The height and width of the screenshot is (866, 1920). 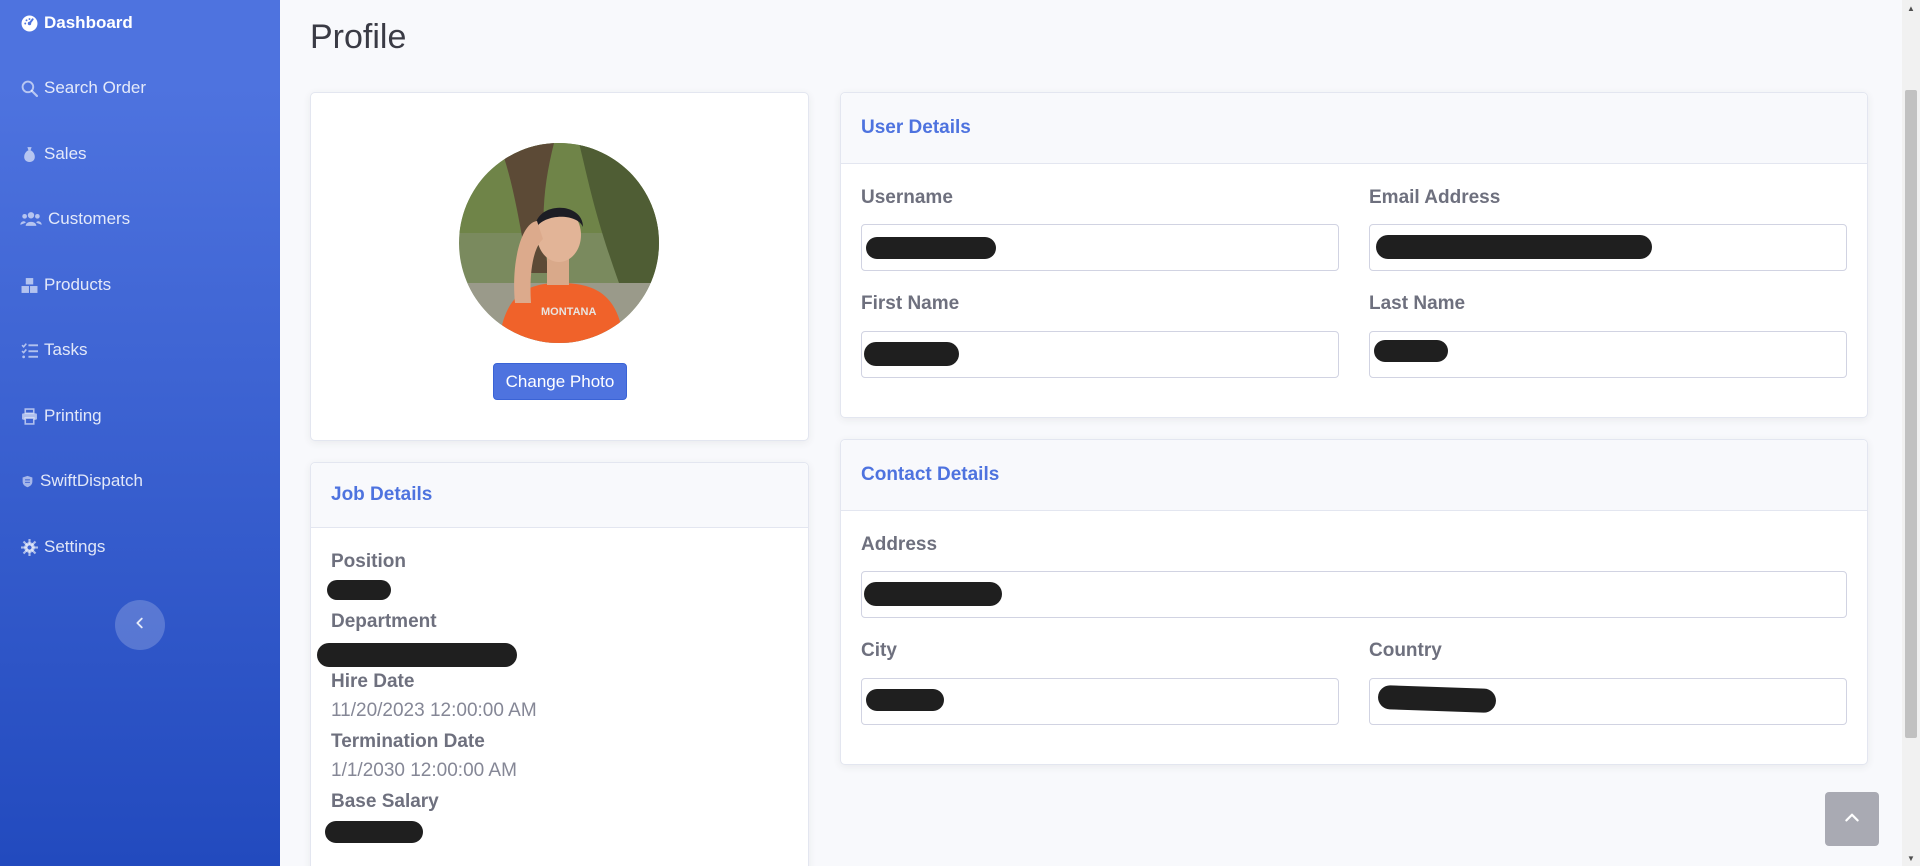 I want to click on first-name-label: First Name, so click(x=910, y=303).